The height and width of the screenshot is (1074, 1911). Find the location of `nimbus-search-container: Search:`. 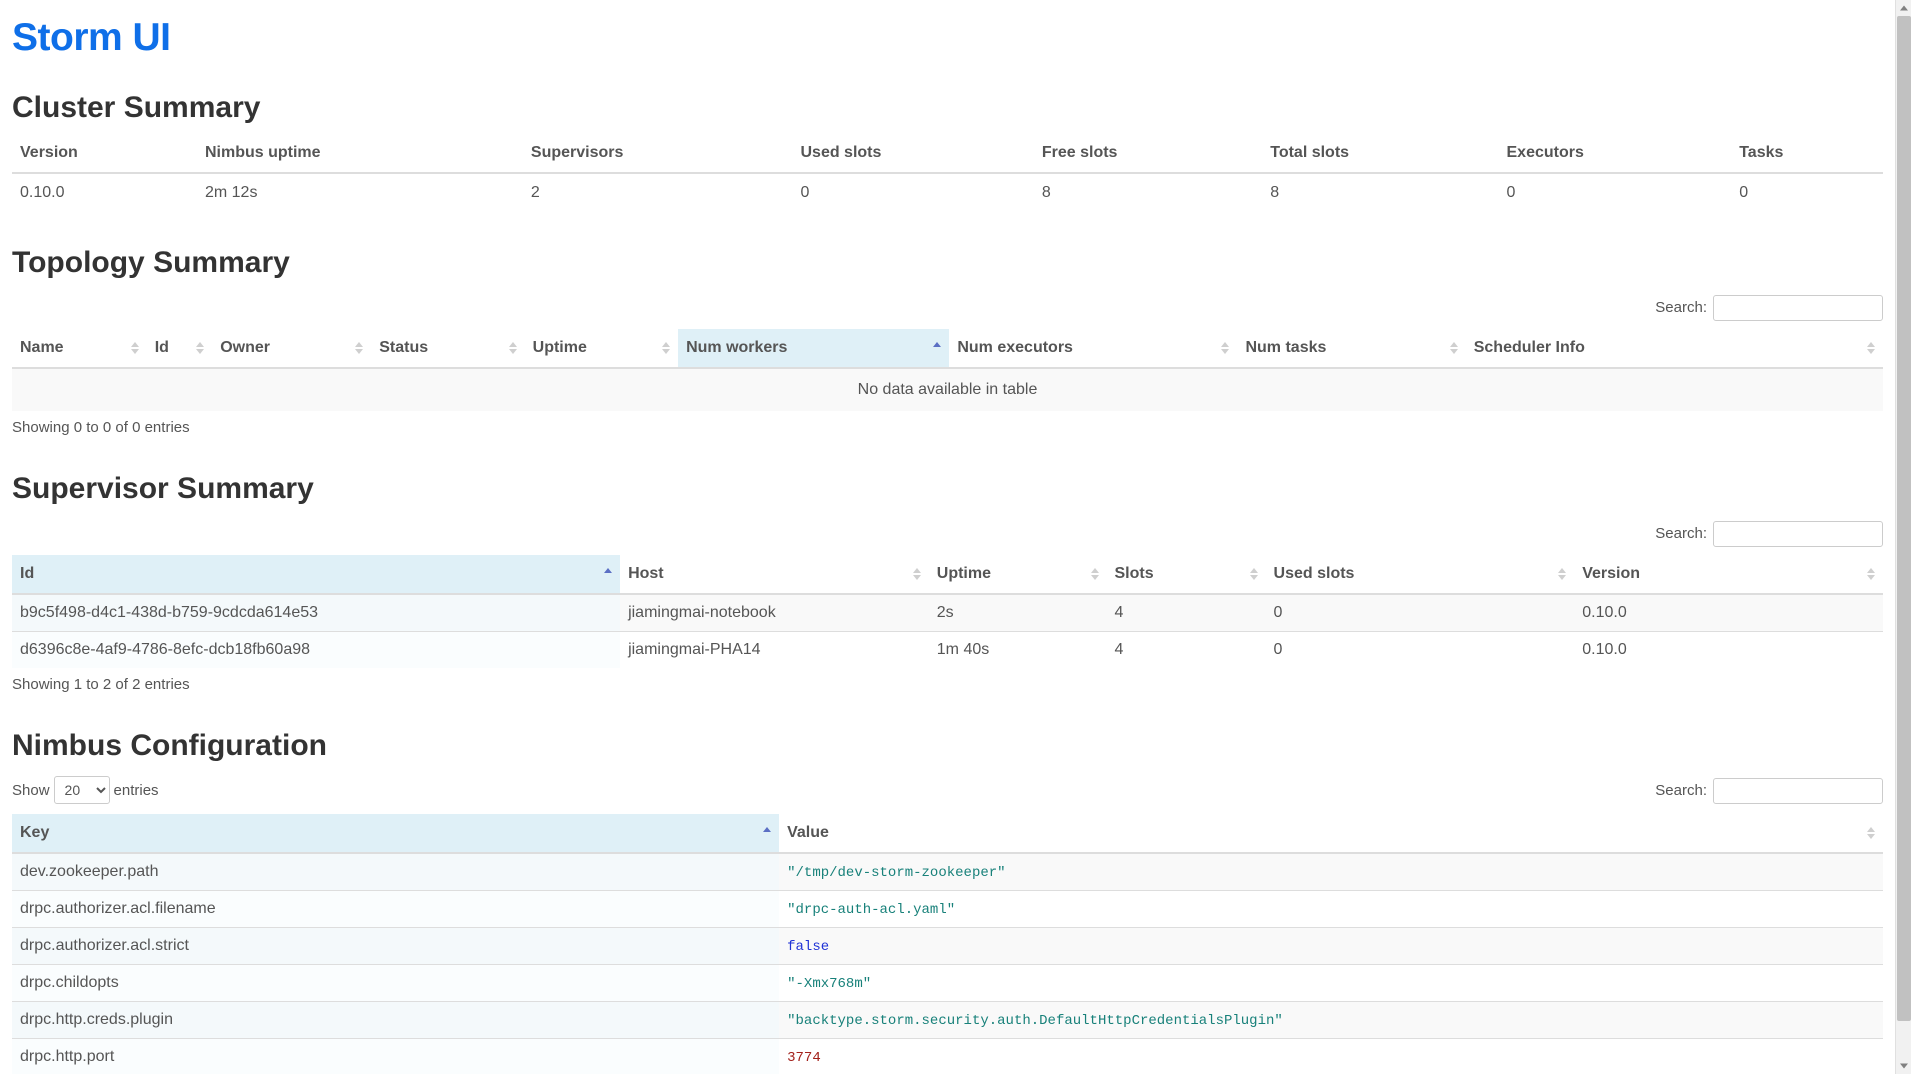

nimbus-search-container: Search: is located at coordinates (1769, 792).